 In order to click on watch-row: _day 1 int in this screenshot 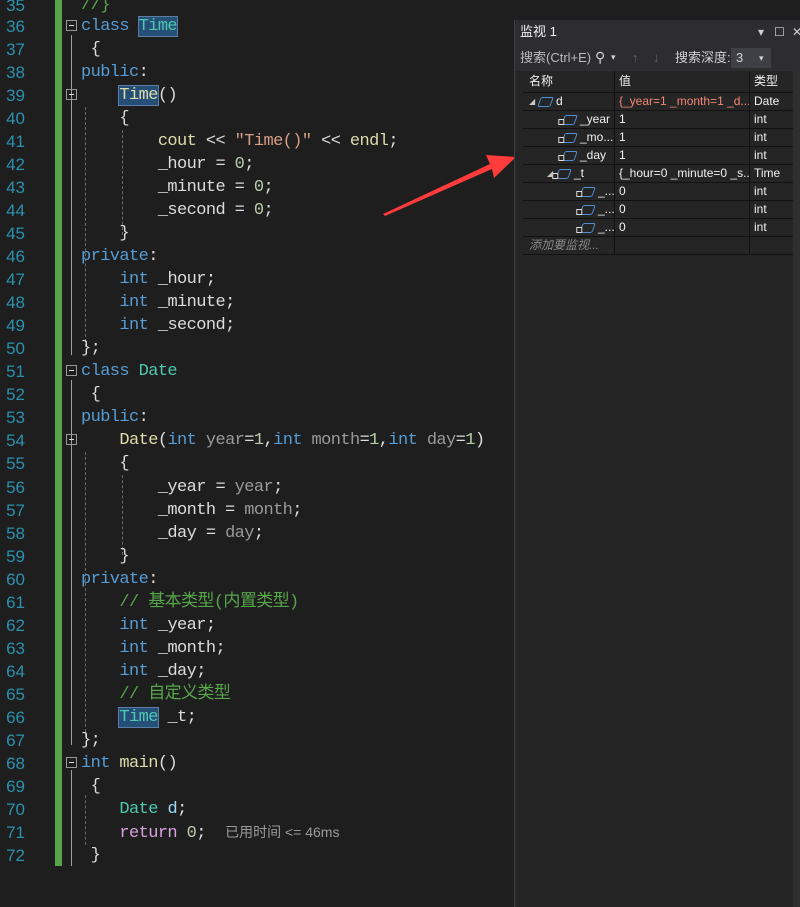, I will do `click(658, 156)`.